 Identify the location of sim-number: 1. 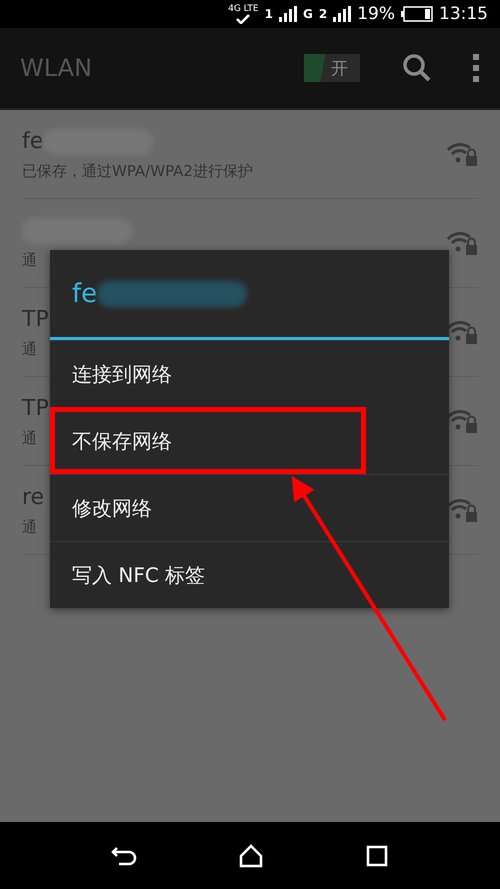
(268, 14).